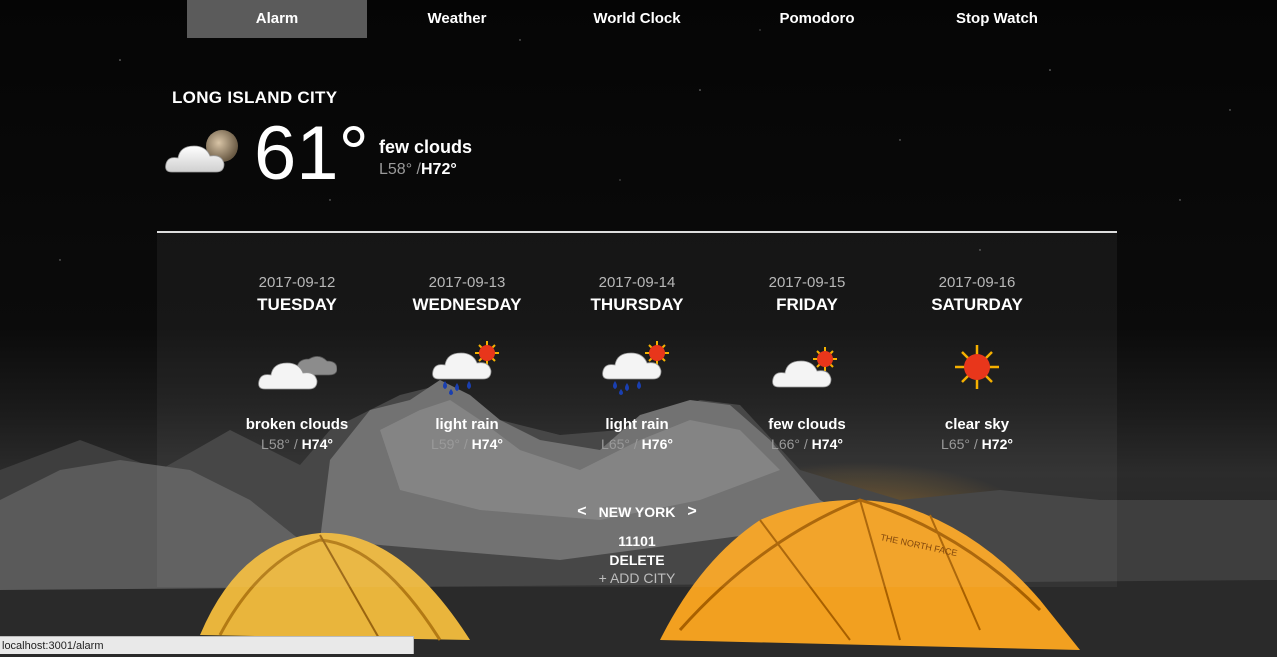  What do you see at coordinates (977, 304) in the screenshot?
I see `forecast-weekday: SATURDAY` at bounding box center [977, 304].